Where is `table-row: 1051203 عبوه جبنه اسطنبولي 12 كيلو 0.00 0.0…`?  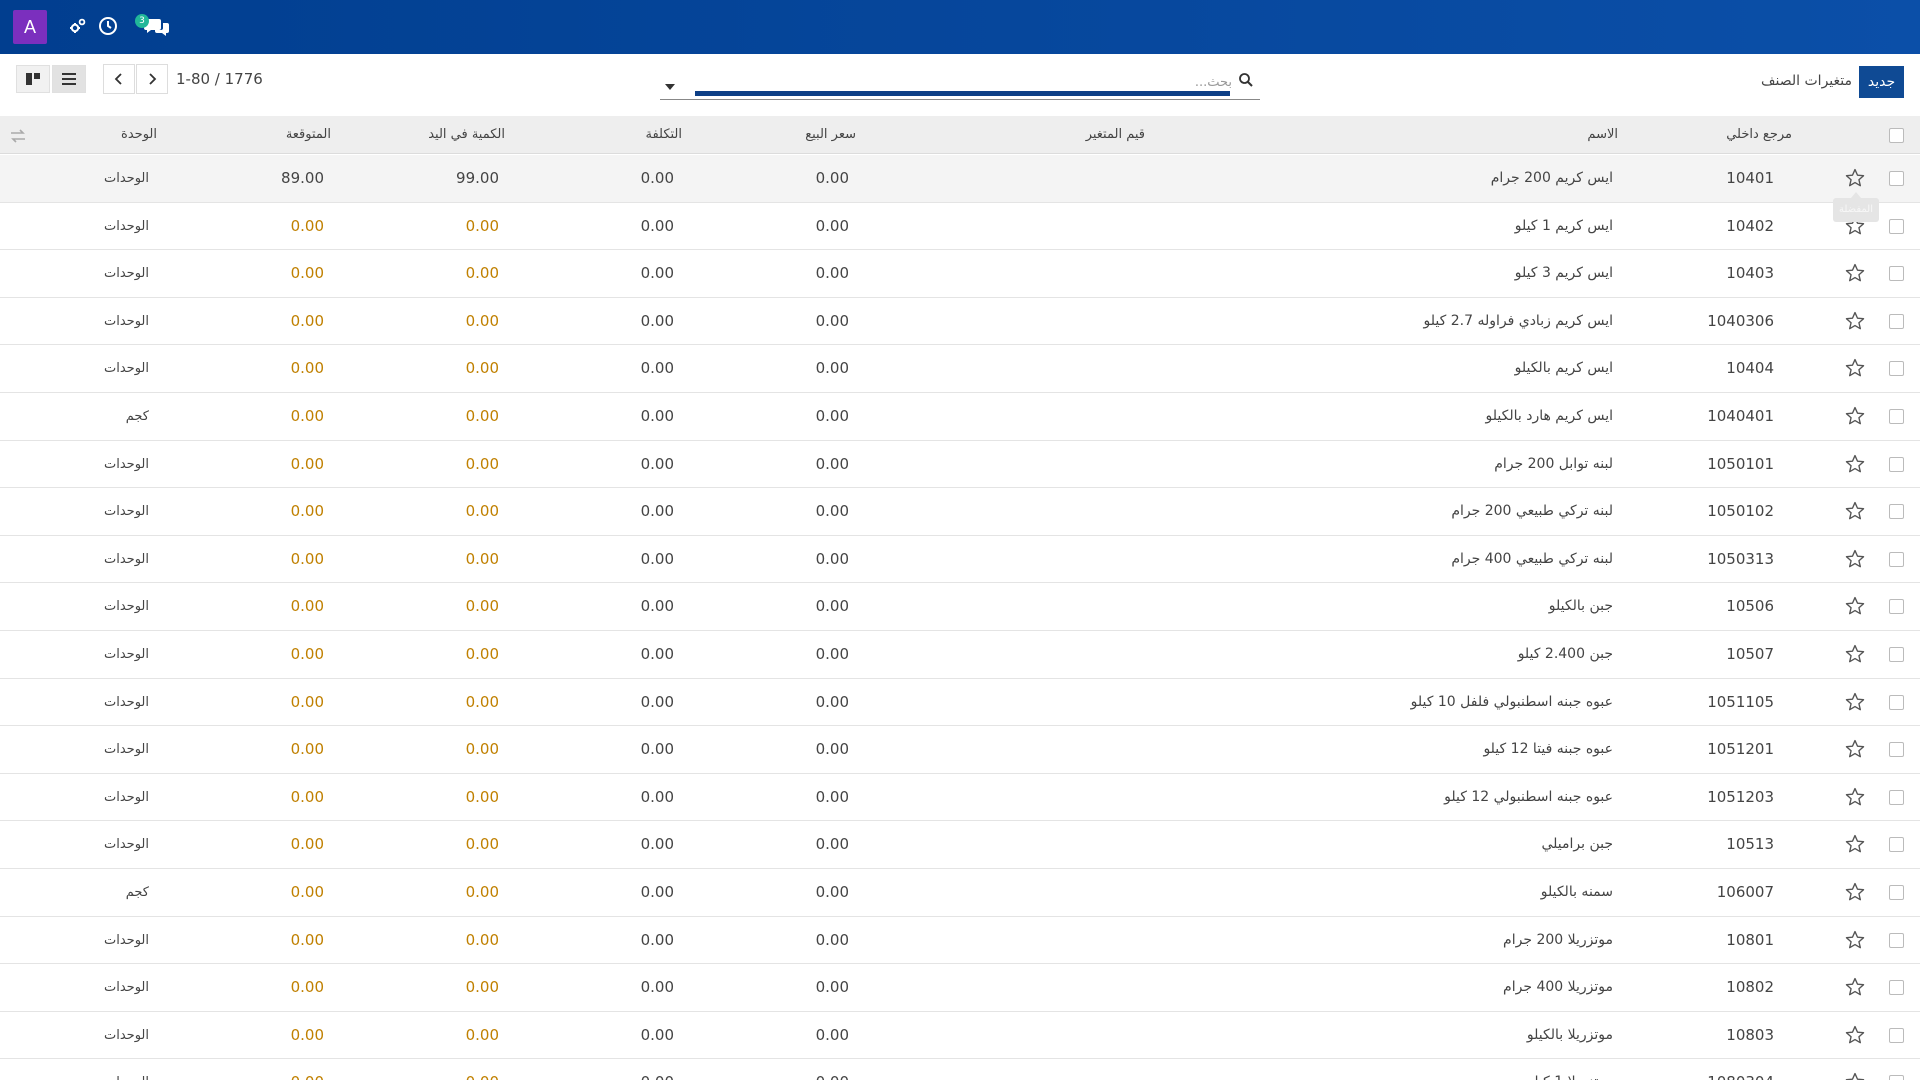
table-row: 1051203 عبوه جبنه اسطنبولي 12 كيلو 0.00 0.0… is located at coordinates (960, 797).